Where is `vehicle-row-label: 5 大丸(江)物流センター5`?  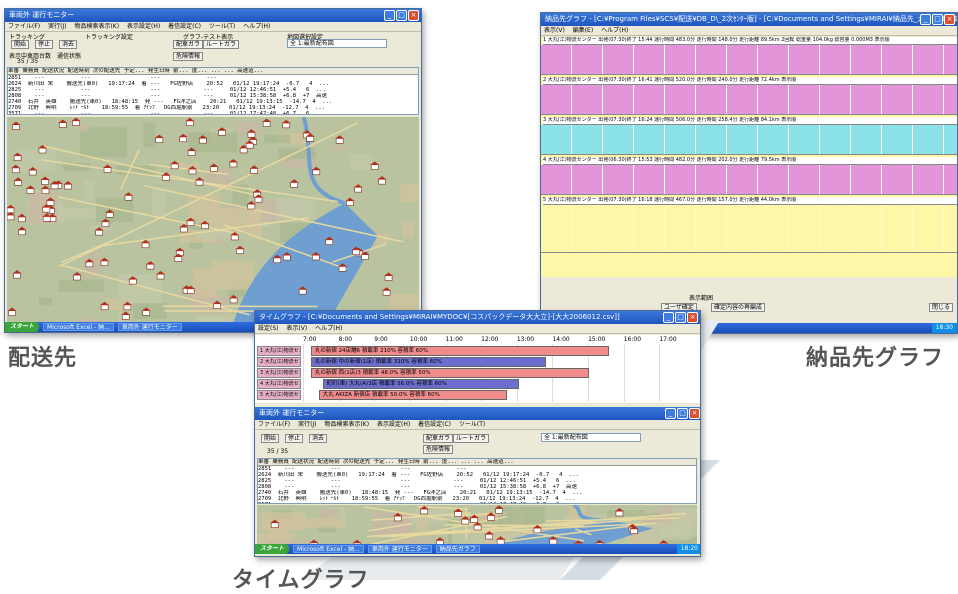 vehicle-row-label: 5 大丸(江)物流センター5 is located at coordinates (279, 395).